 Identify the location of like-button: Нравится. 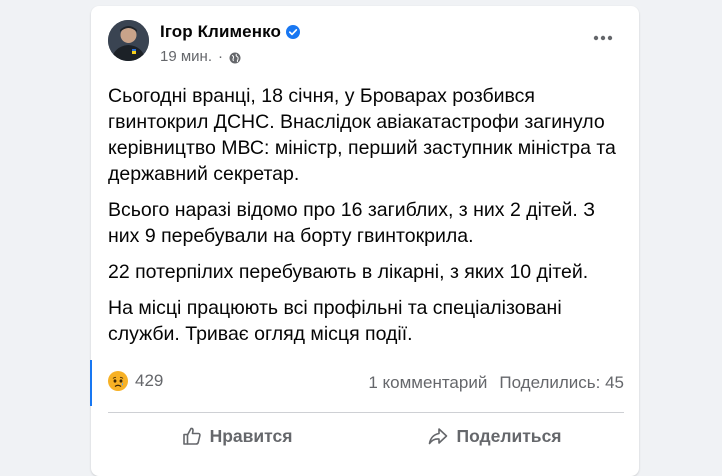
(237, 436).